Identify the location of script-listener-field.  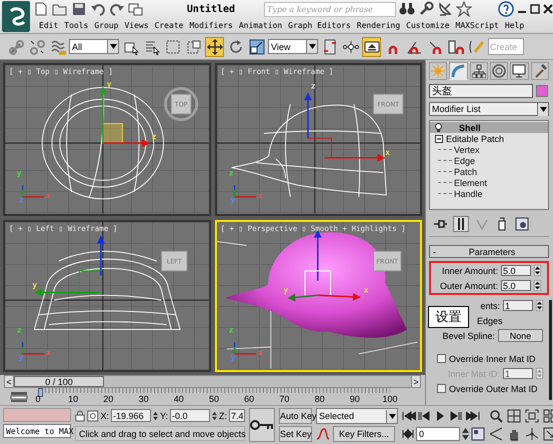
(37, 415).